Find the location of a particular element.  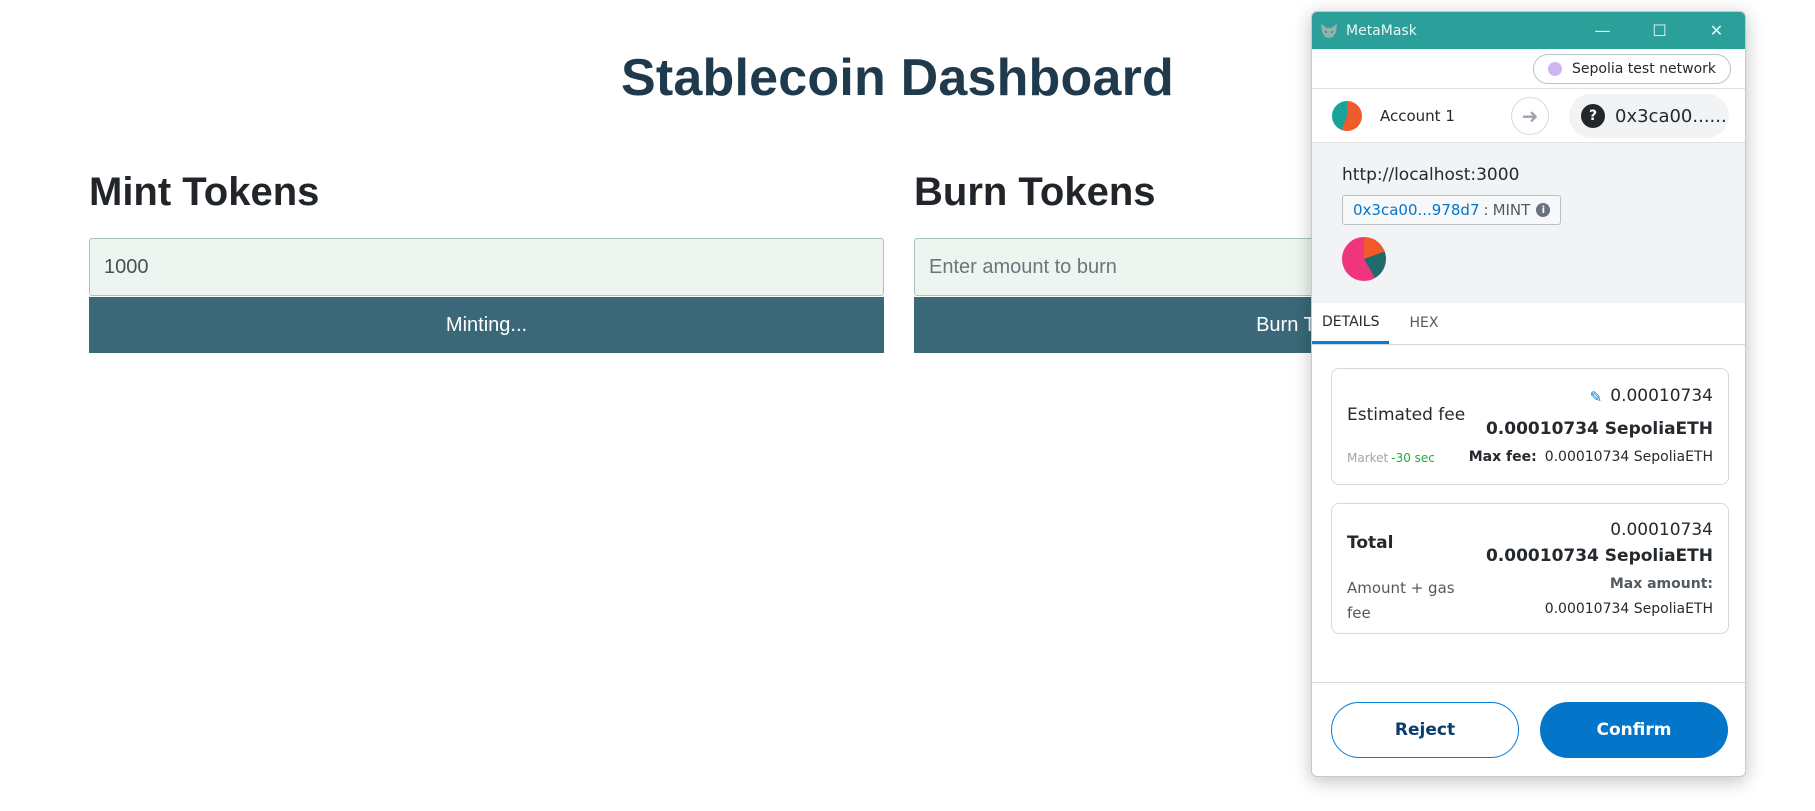

arrow-right-icon: ➜ is located at coordinates (1530, 116).